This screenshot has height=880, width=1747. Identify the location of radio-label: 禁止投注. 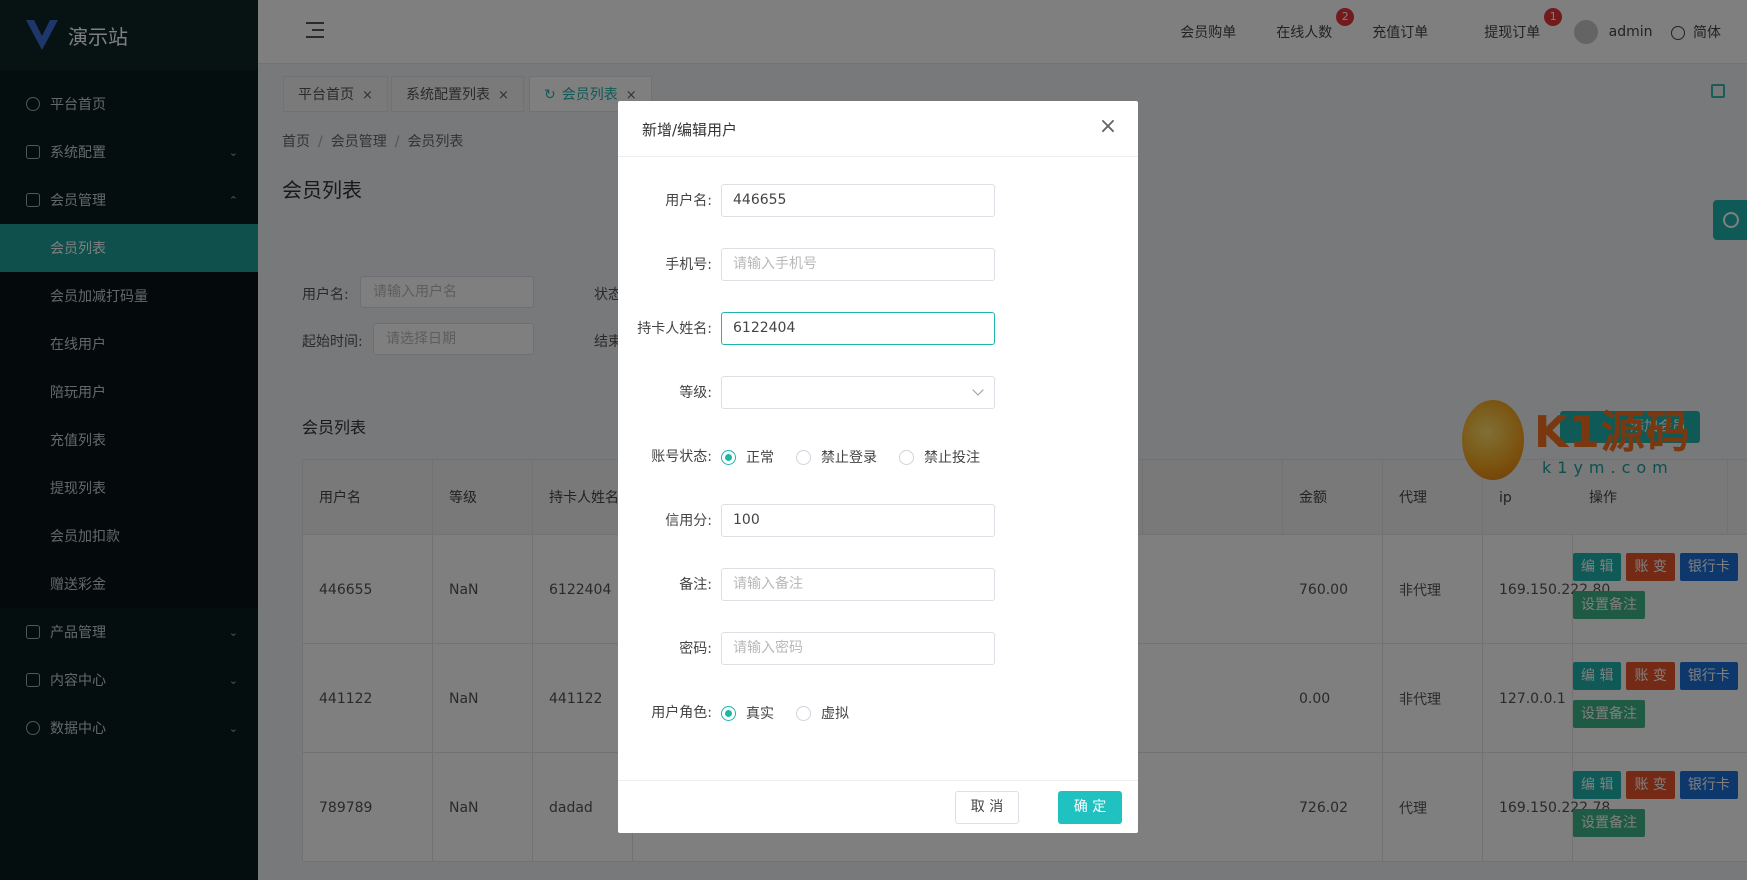
(952, 458).